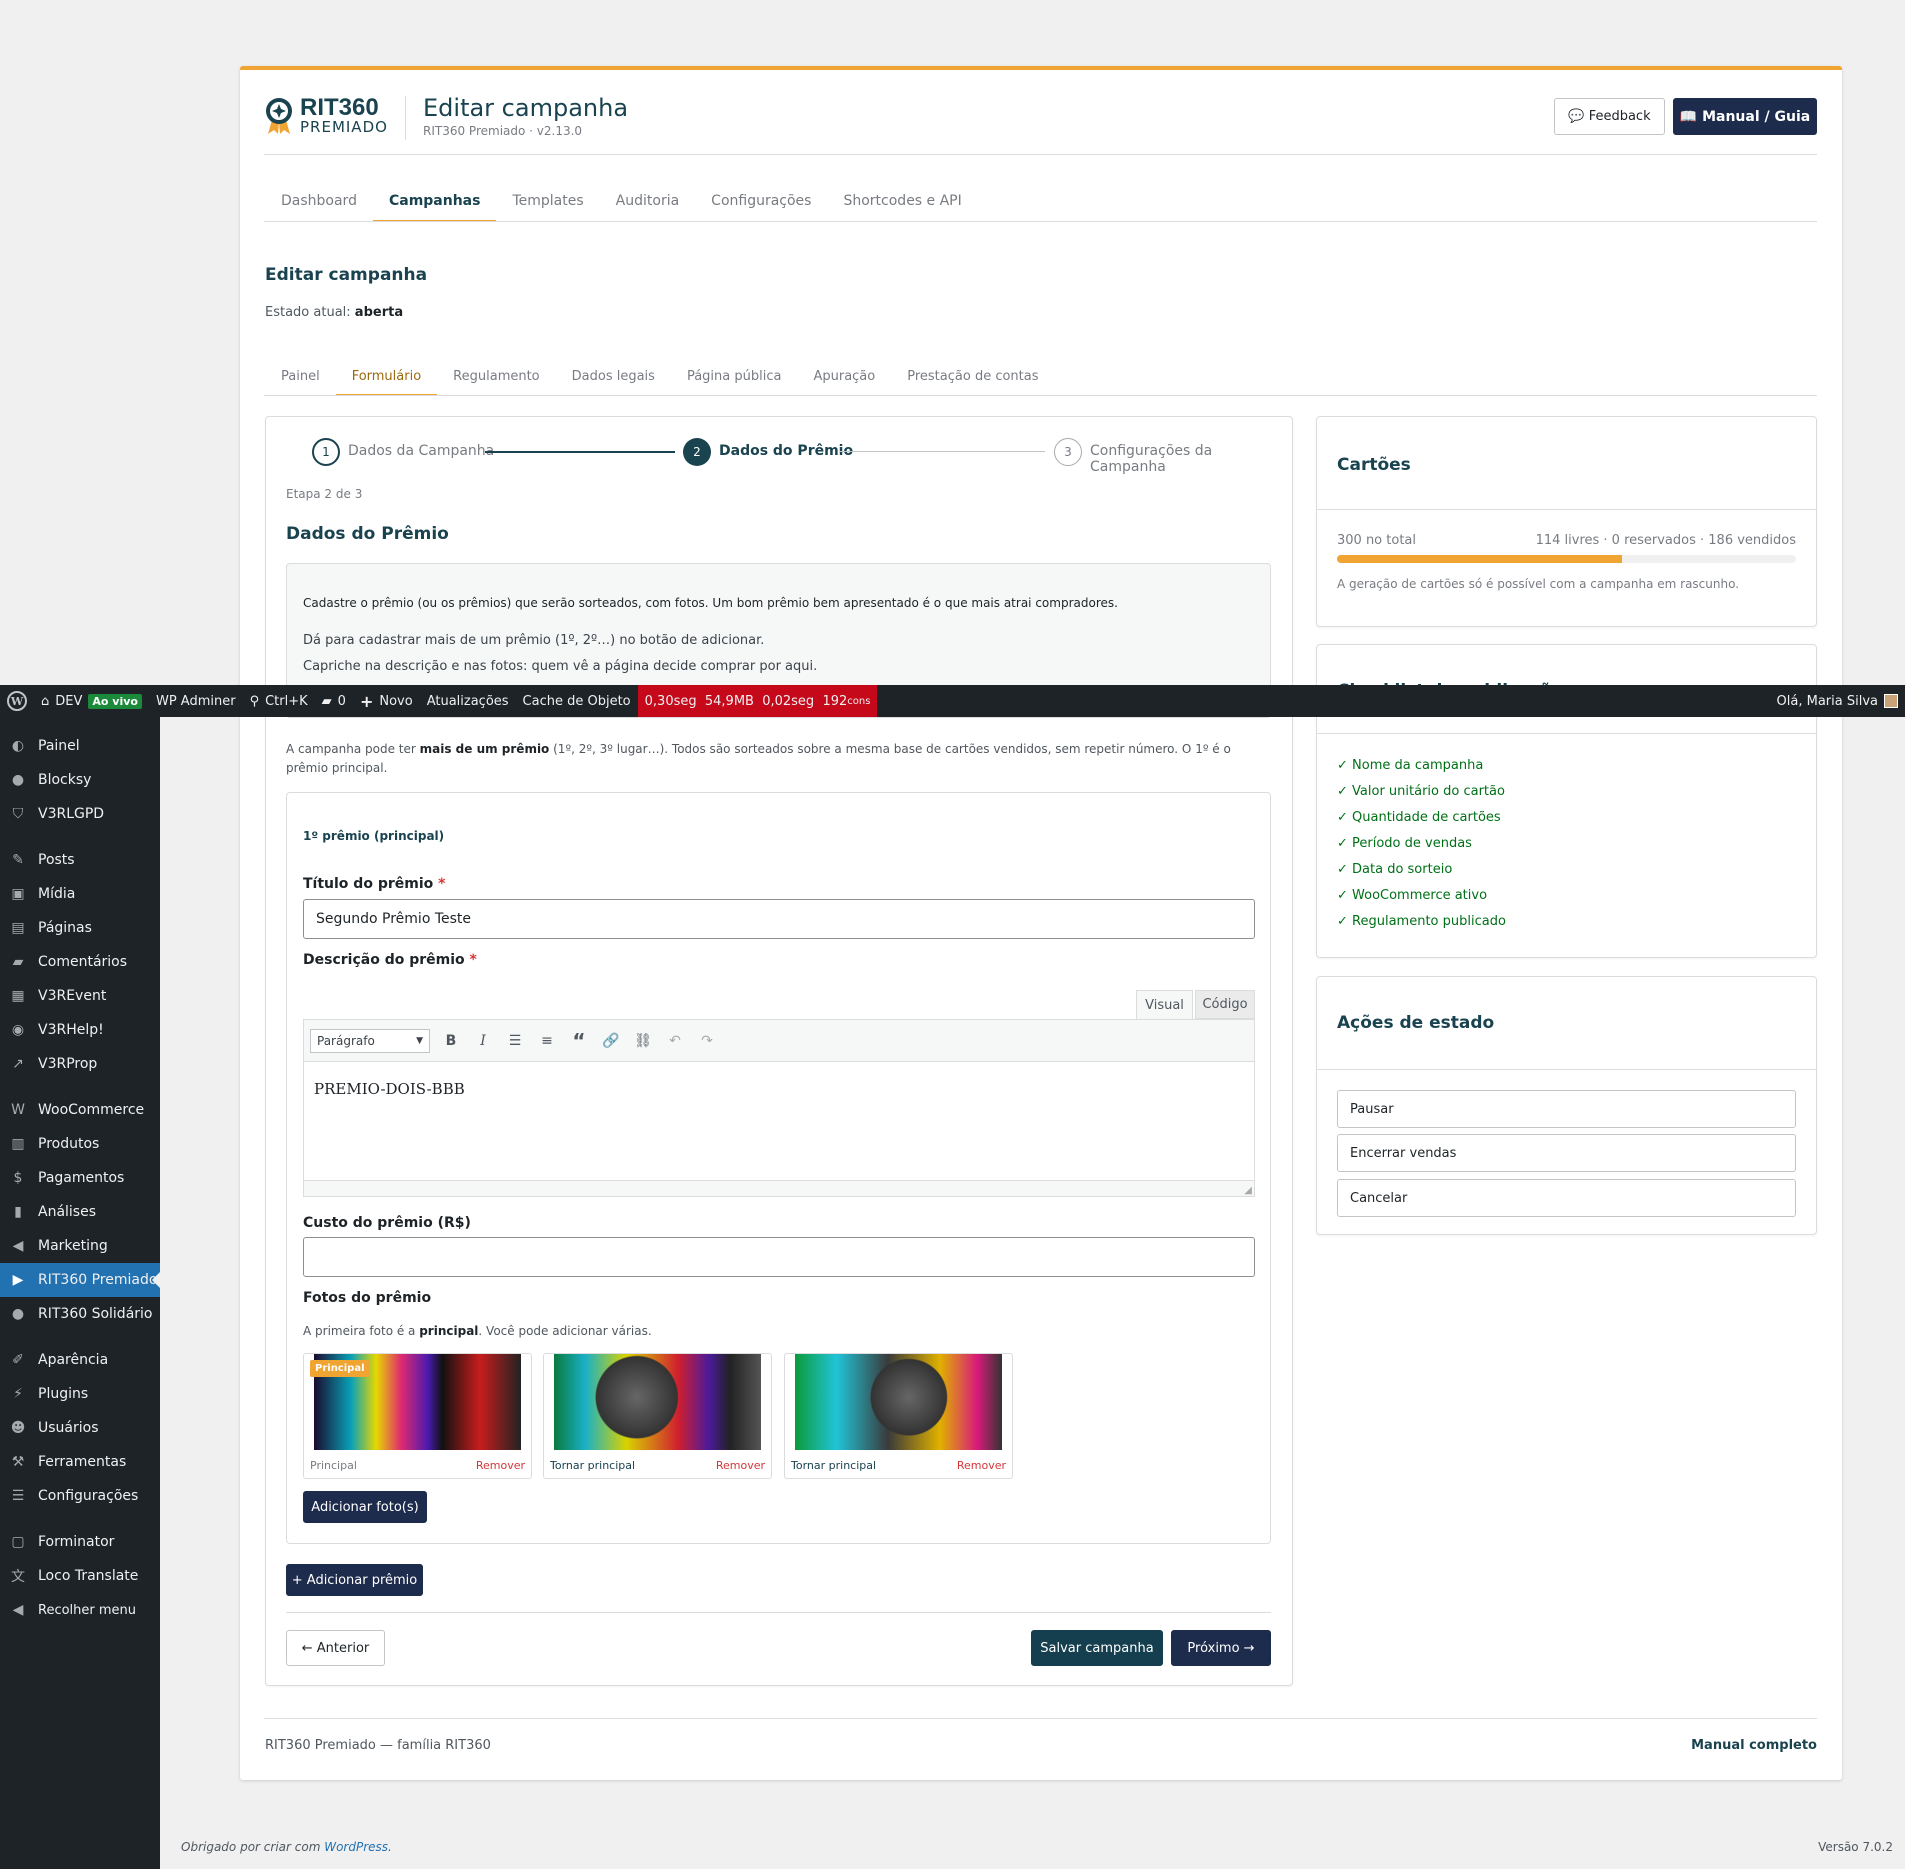 This screenshot has height=1869, width=1905. I want to click on tab-2: Templates, so click(547, 202).